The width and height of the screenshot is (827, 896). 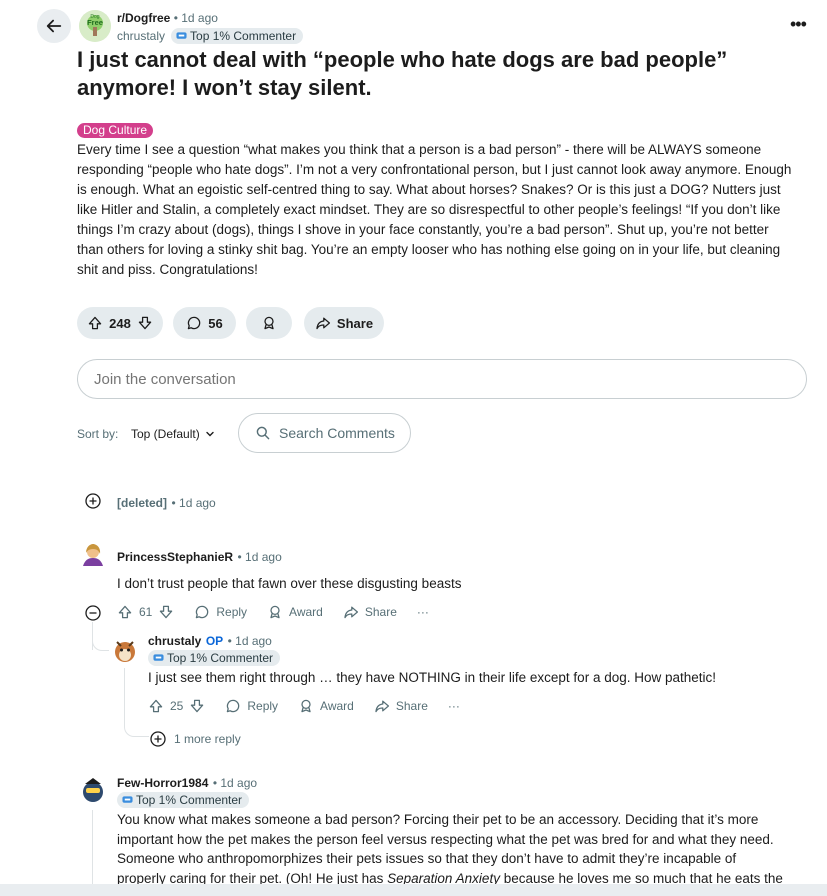 I want to click on comment-author: chrustaly, so click(x=174, y=641).